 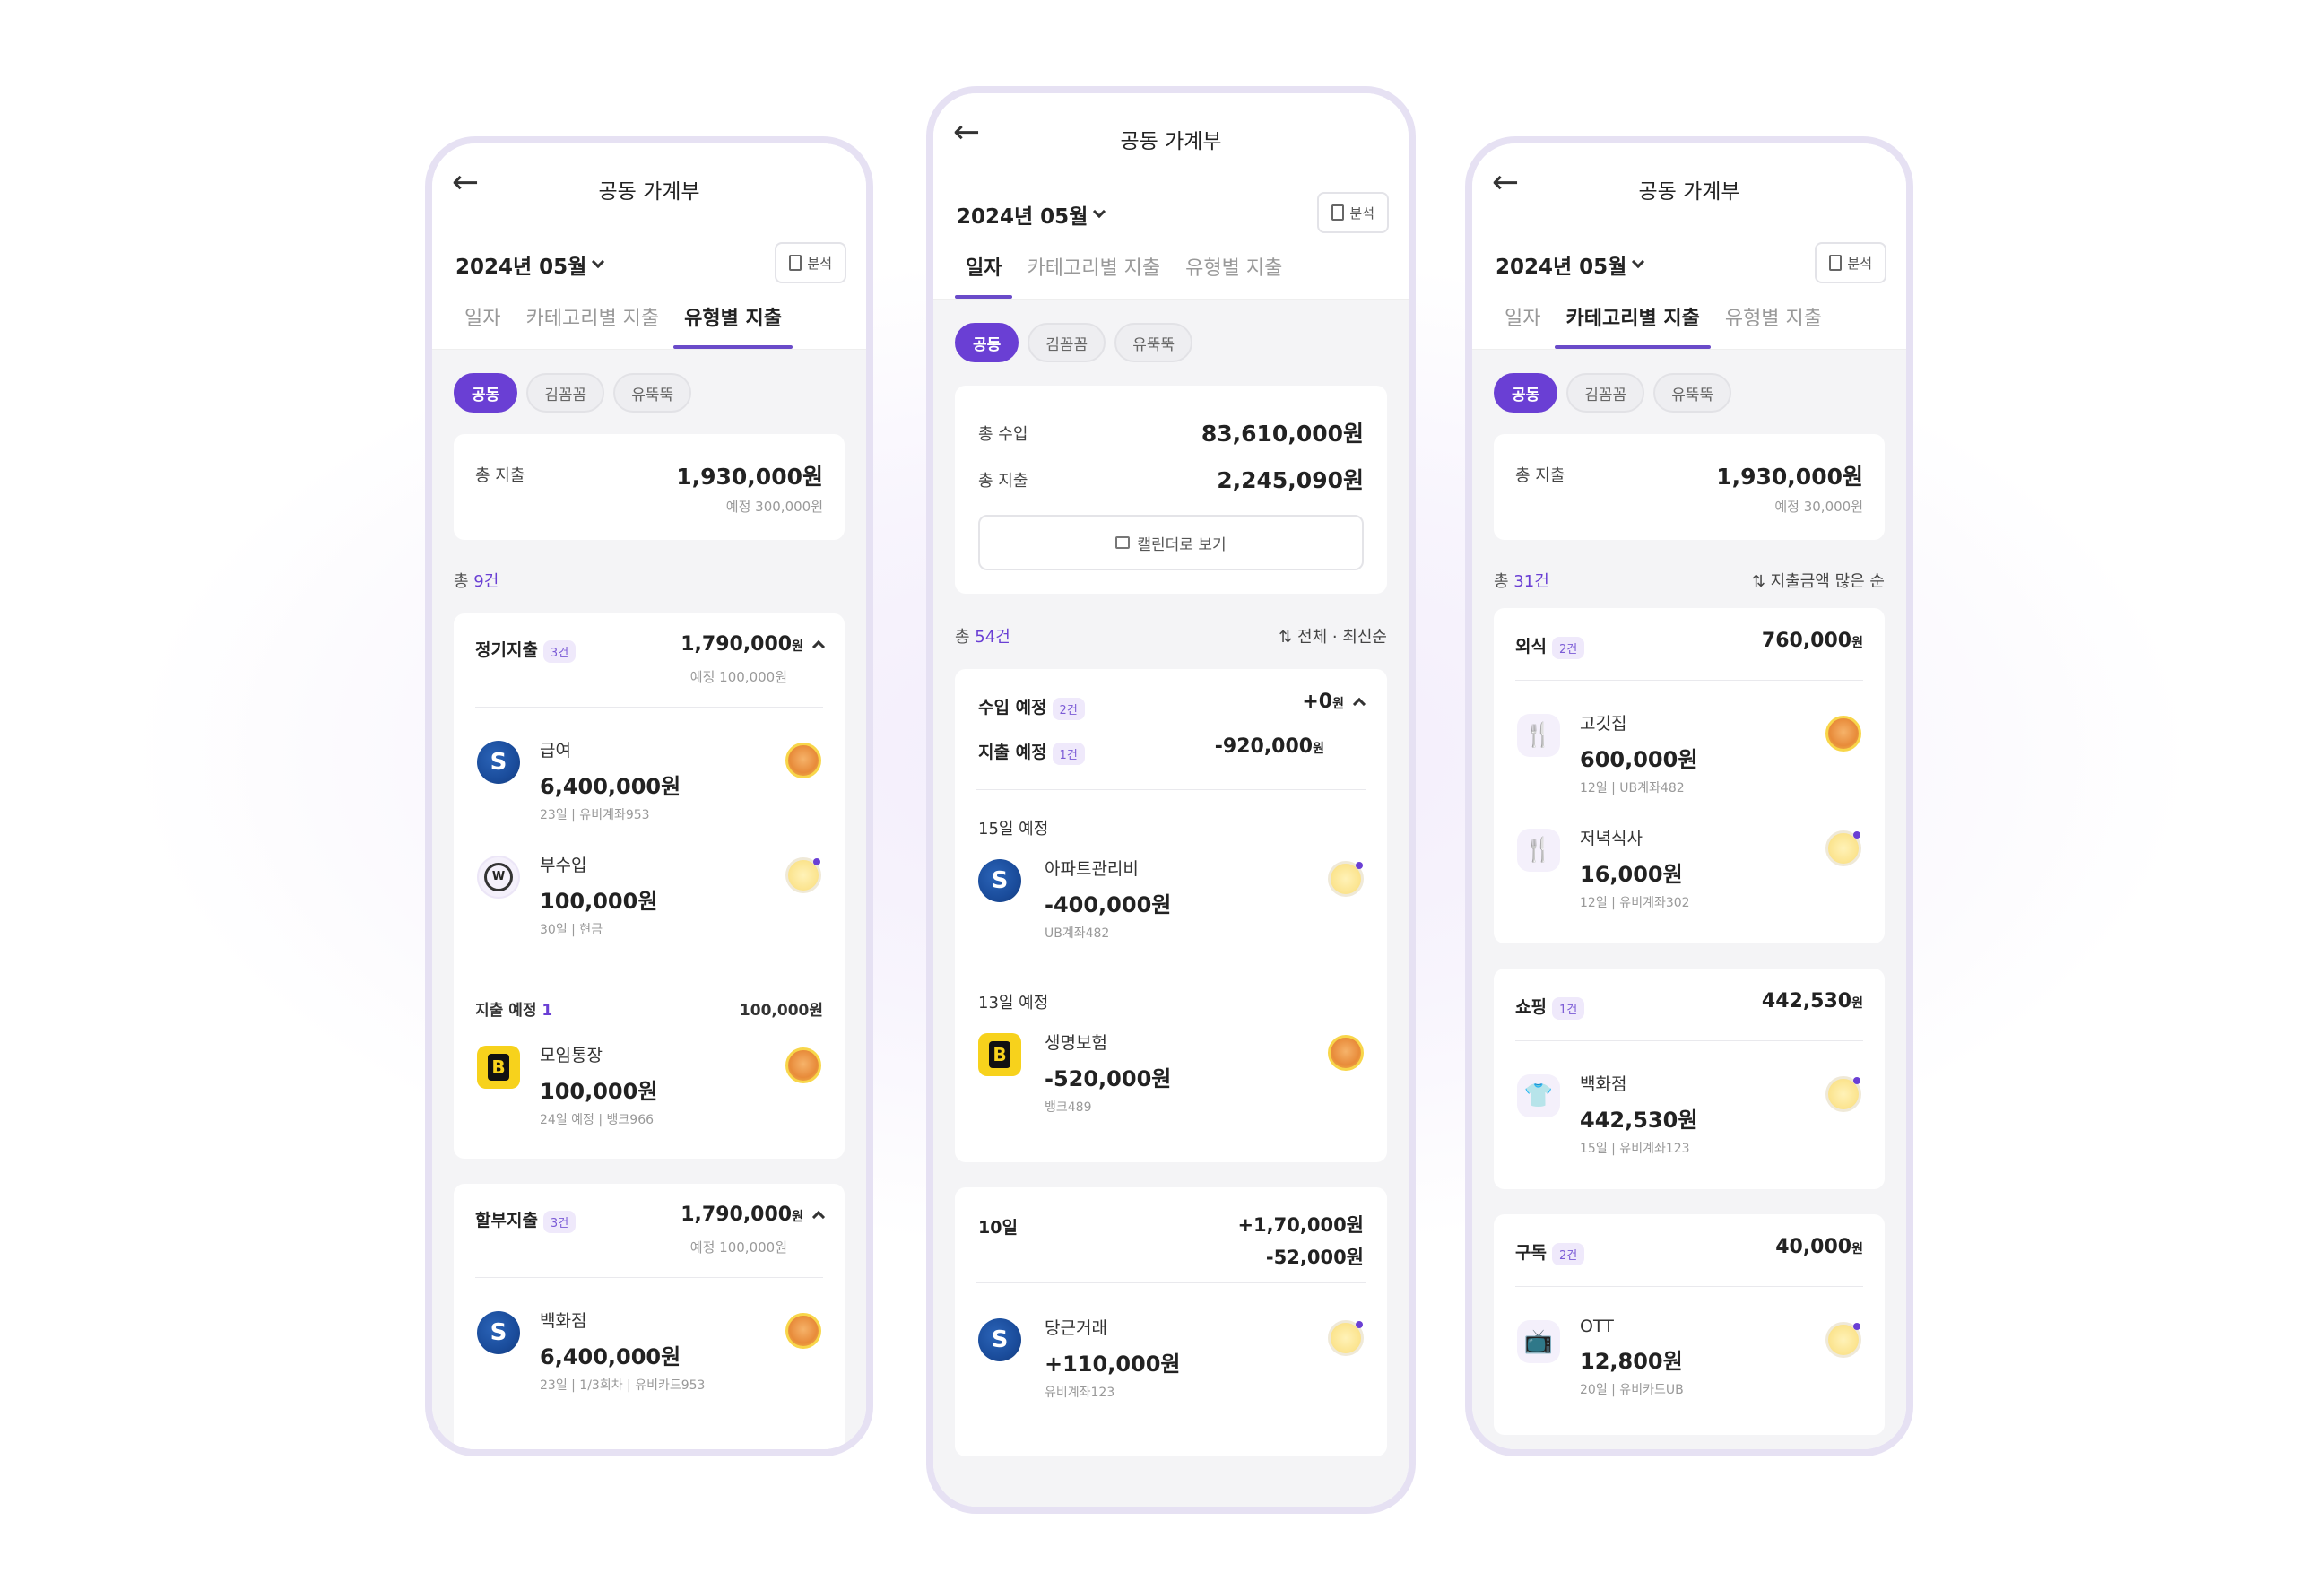 I want to click on list-item: 급여 6,400,000원 23일 | 유비계좌953, so click(x=649, y=774).